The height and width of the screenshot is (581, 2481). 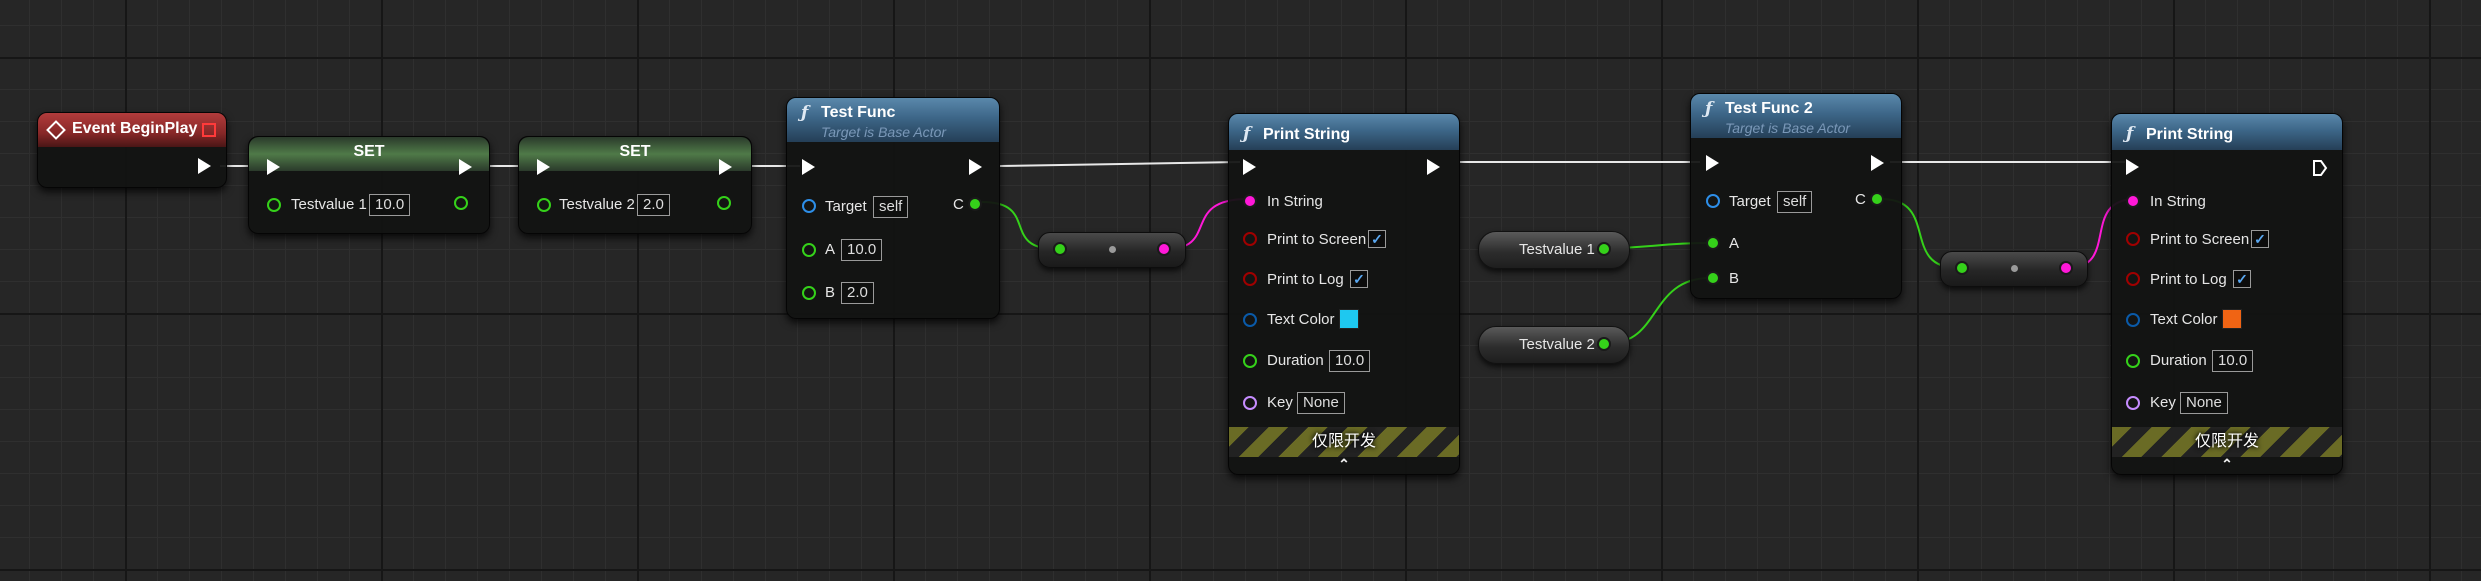 What do you see at coordinates (1557, 344) in the screenshot?
I see `var-getter-label: Testvalue 2` at bounding box center [1557, 344].